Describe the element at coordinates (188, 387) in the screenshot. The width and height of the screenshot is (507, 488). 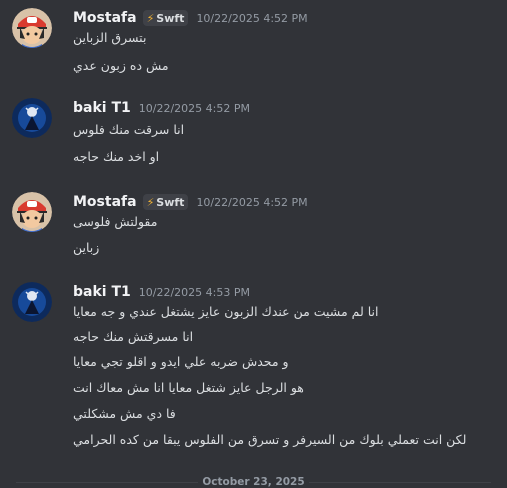
I see `message-text: هو الرجل عايز شتغل معايا انا مش معاك انت` at that location.